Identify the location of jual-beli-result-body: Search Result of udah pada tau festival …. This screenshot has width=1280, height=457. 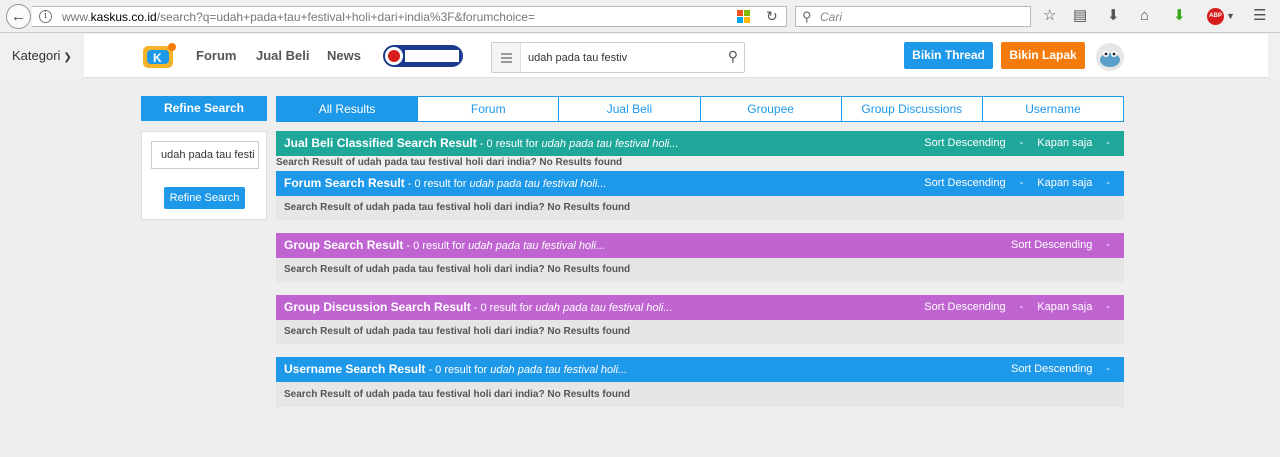
(700, 162).